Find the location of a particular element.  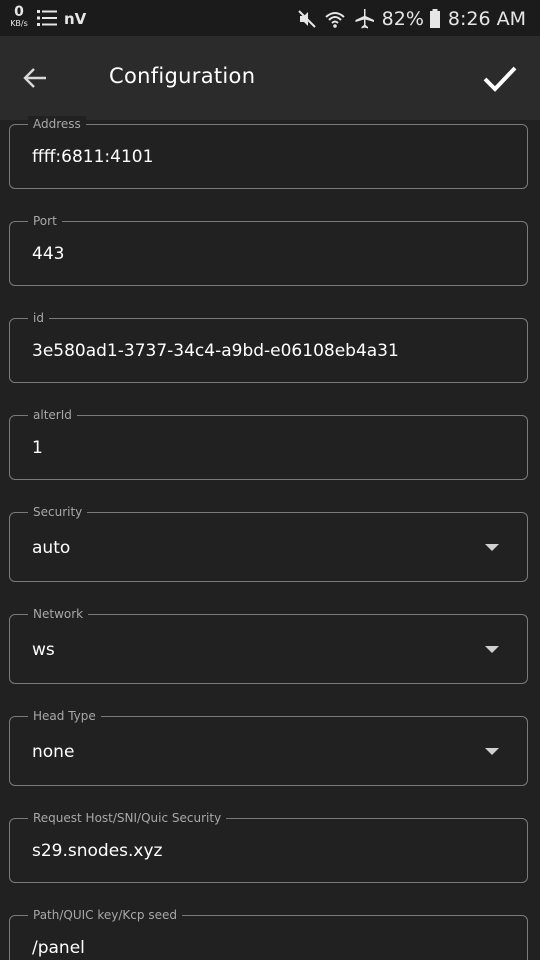

arrow-back-icon is located at coordinates (34, 78).